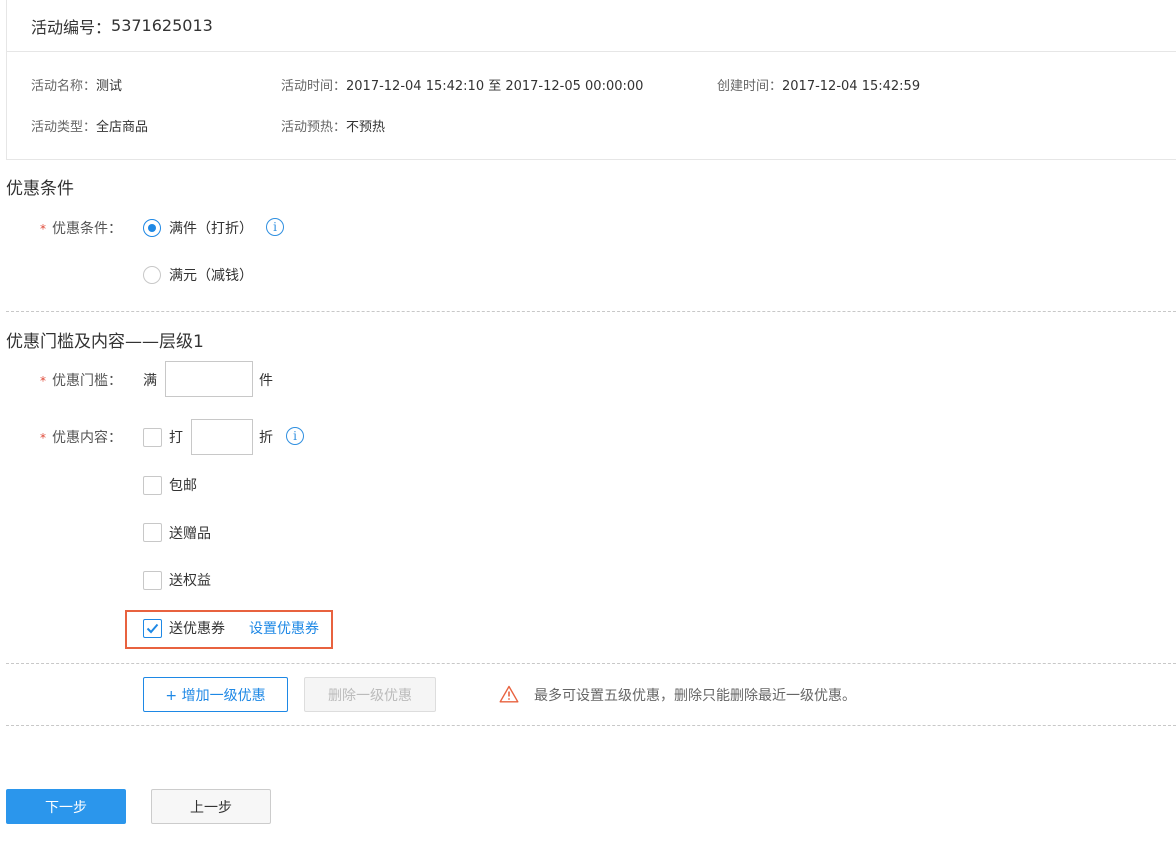 The image size is (1176, 849). What do you see at coordinates (81, 381) in the screenshot?
I see `threshold-field-label: * 优惠门槛：` at bounding box center [81, 381].